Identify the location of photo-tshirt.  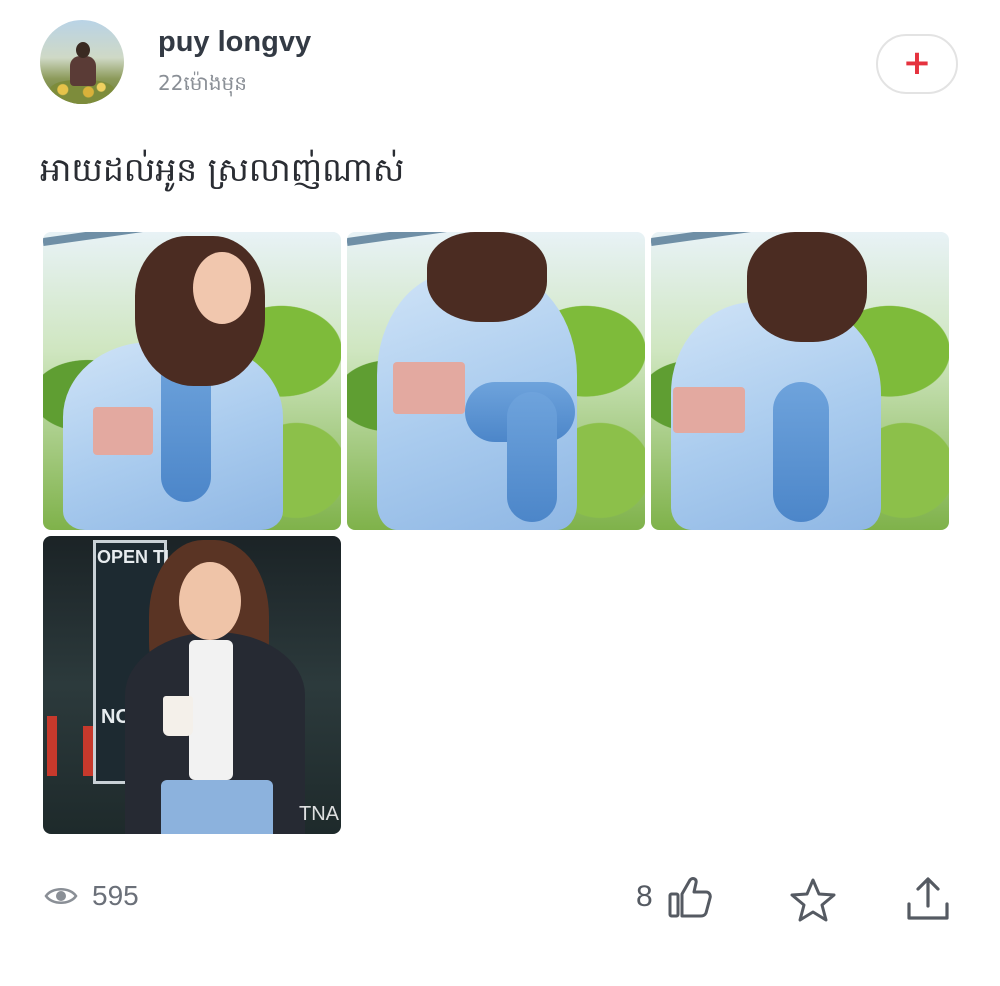
(211, 710).